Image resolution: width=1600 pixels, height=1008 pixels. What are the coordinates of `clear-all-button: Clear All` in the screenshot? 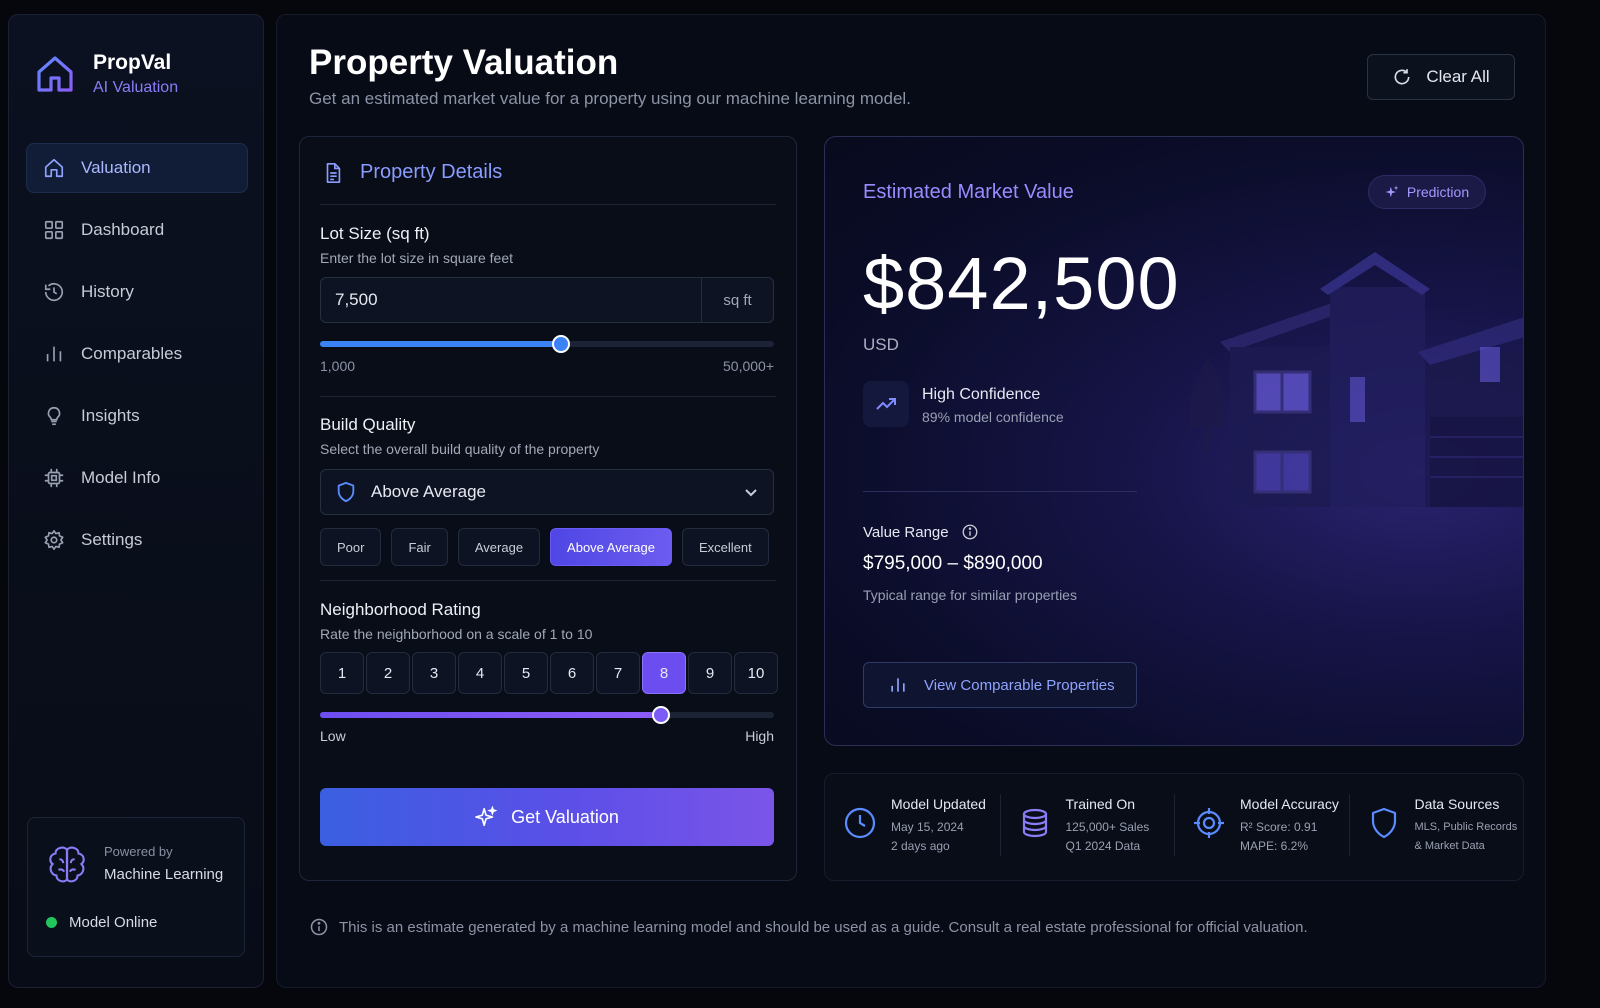 It's located at (1441, 77).